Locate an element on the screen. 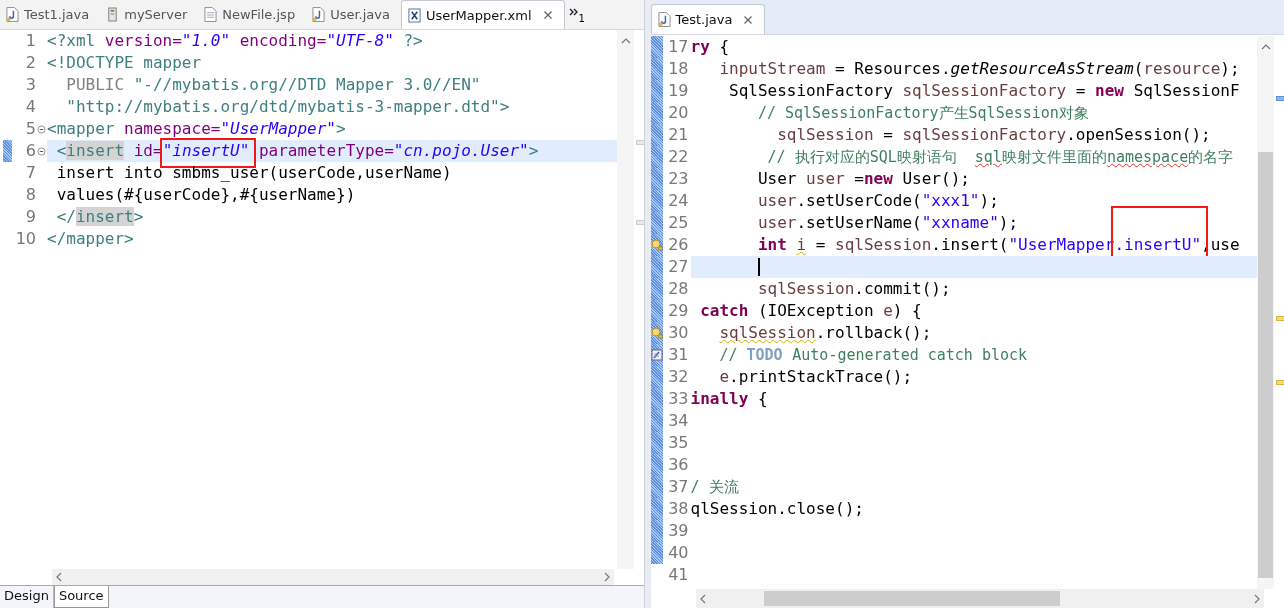  line-number: 4 is located at coordinates (30, 107).